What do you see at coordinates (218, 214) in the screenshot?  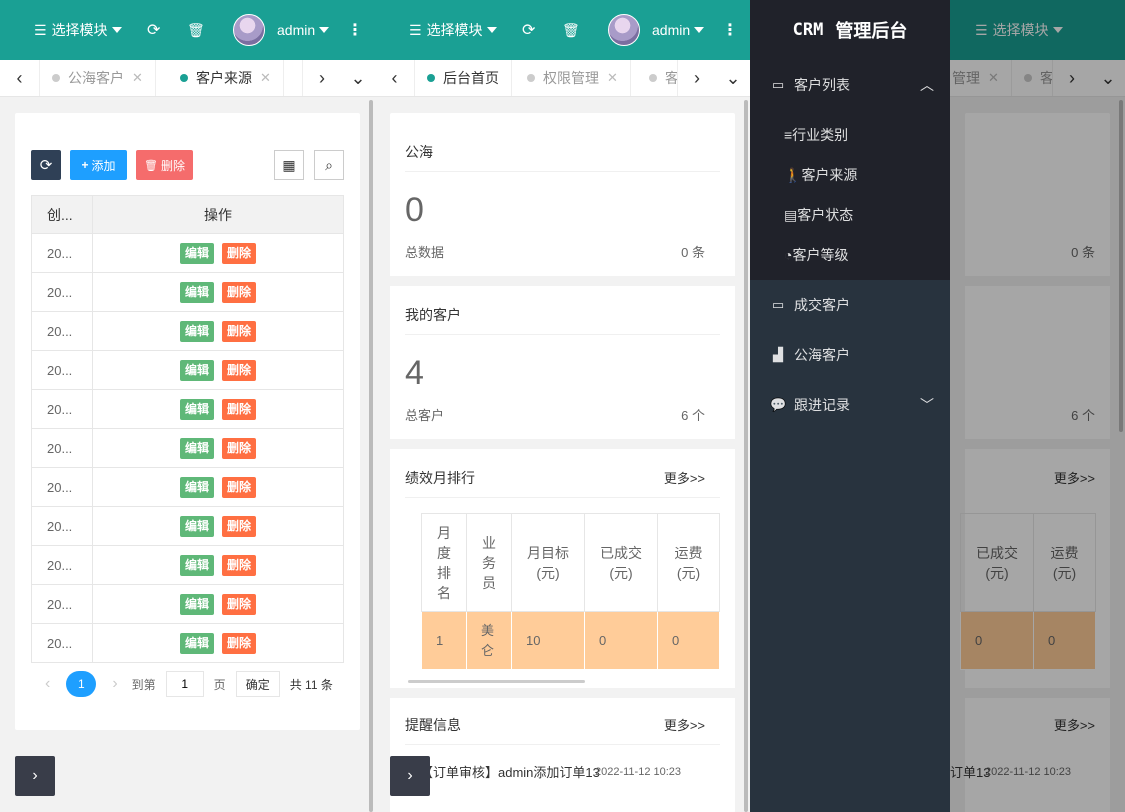 I see `column-header-actions: 操作` at bounding box center [218, 214].